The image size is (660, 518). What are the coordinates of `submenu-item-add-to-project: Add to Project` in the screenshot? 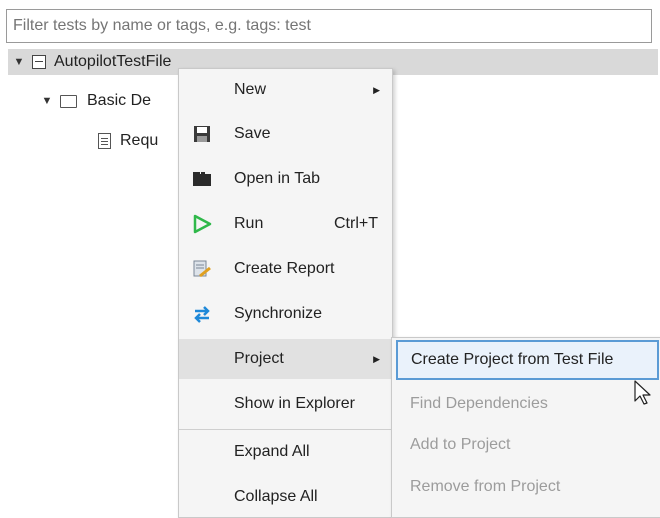 It's located at (526, 445).